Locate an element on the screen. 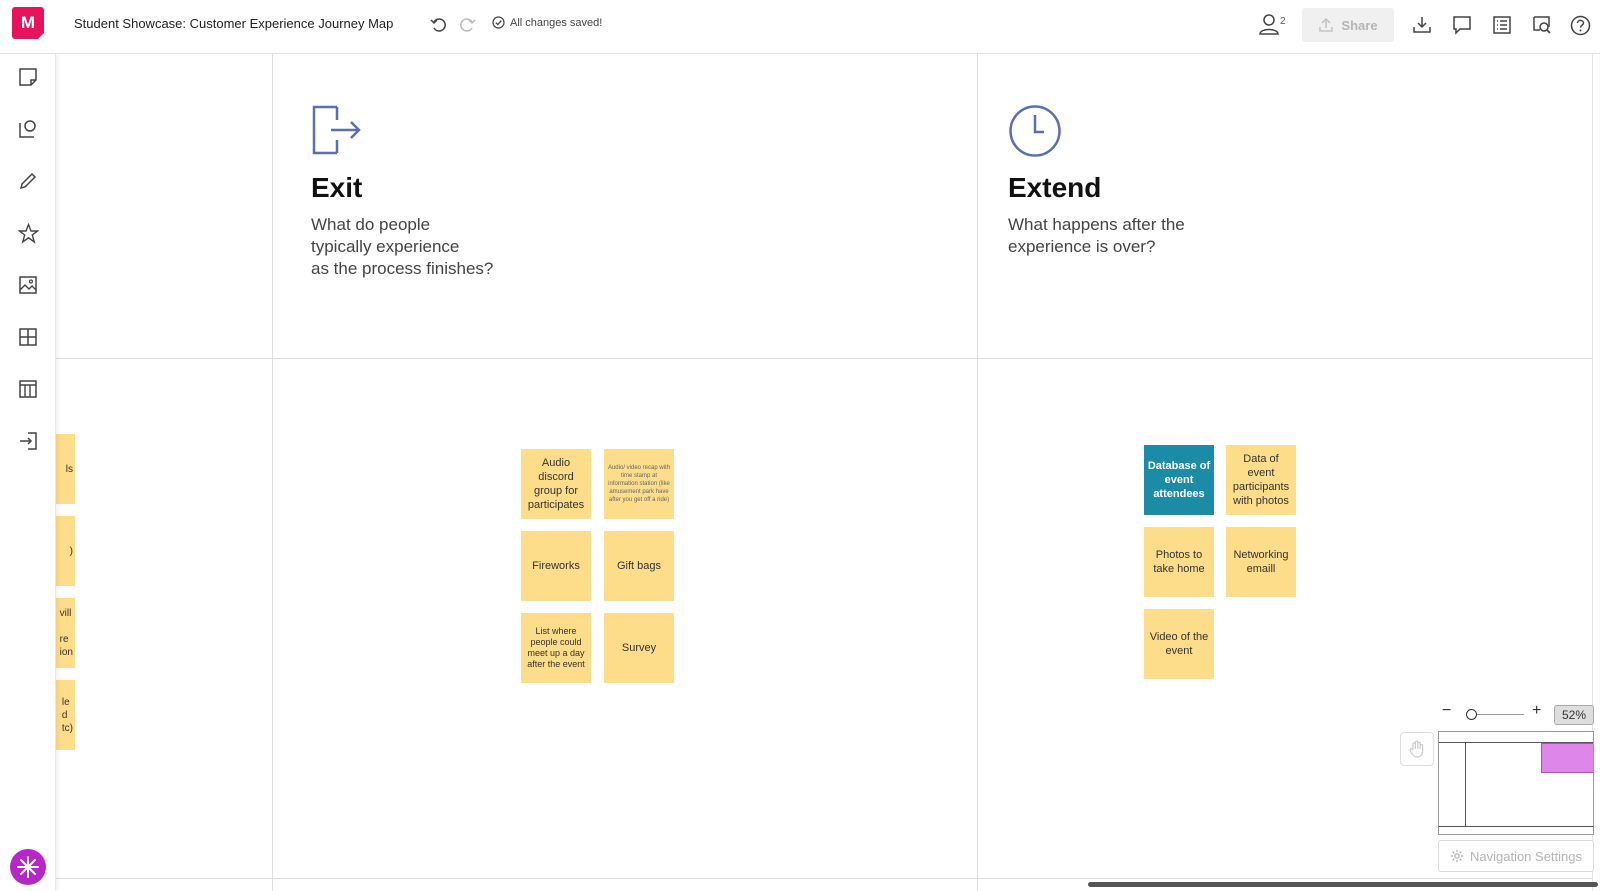 This screenshot has width=1600, height=891. gear-icon is located at coordinates (1457, 856).